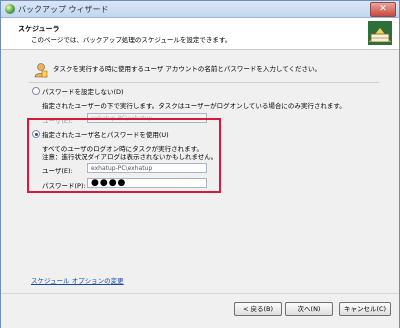 This screenshot has height=328, width=400. I want to click on no-password-radio, so click(36, 91).